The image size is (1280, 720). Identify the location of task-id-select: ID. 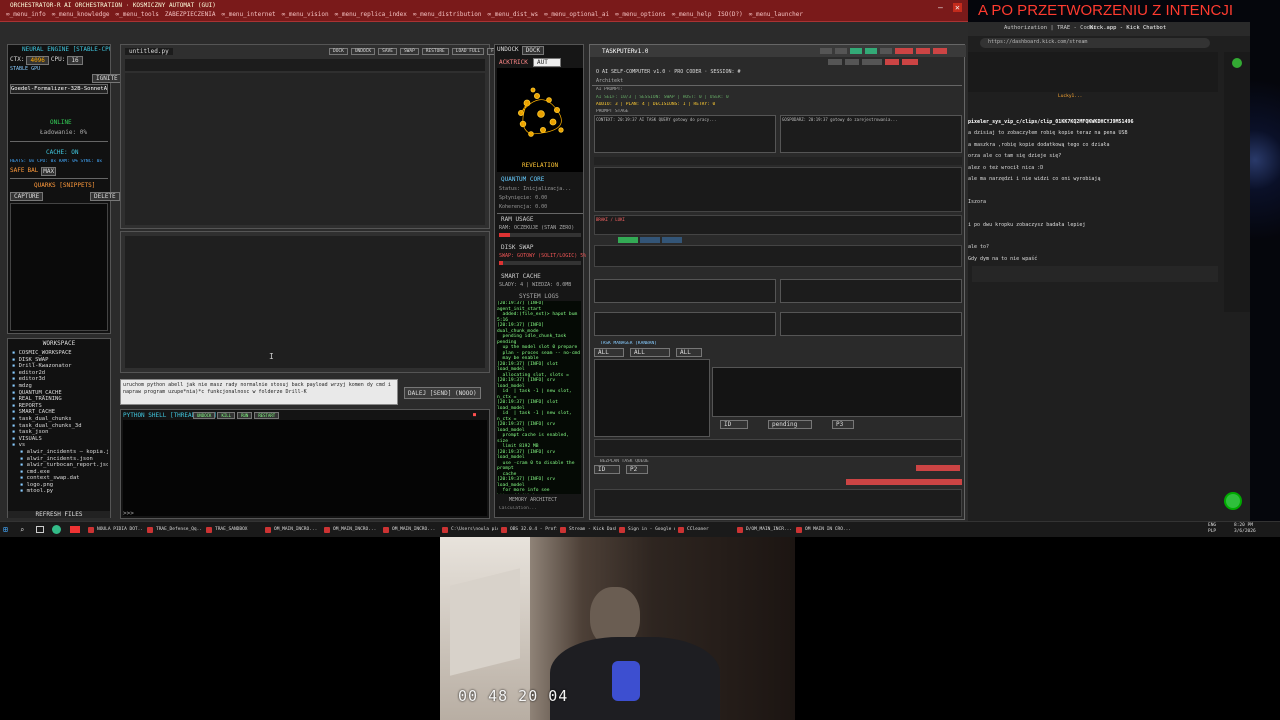
(734, 424).